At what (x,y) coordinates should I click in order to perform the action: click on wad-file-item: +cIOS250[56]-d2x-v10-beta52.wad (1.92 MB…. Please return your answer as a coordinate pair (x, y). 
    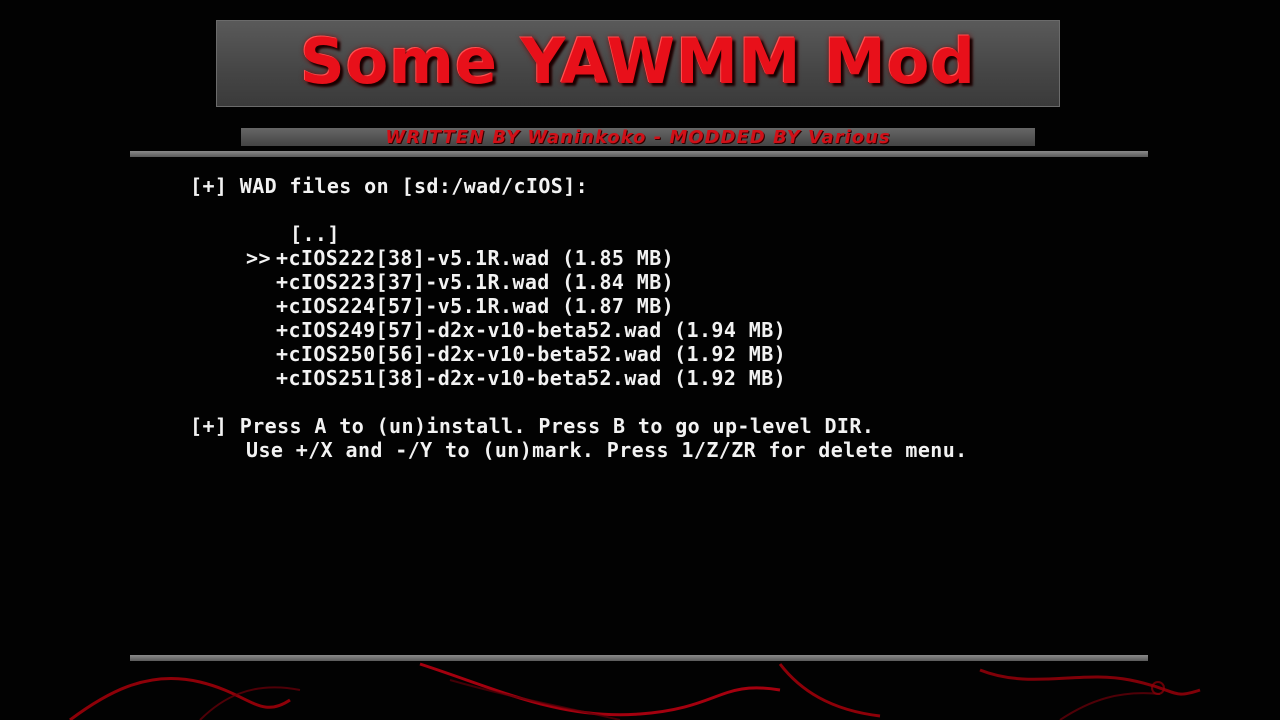
    Looking at the image, I should click on (531, 354).